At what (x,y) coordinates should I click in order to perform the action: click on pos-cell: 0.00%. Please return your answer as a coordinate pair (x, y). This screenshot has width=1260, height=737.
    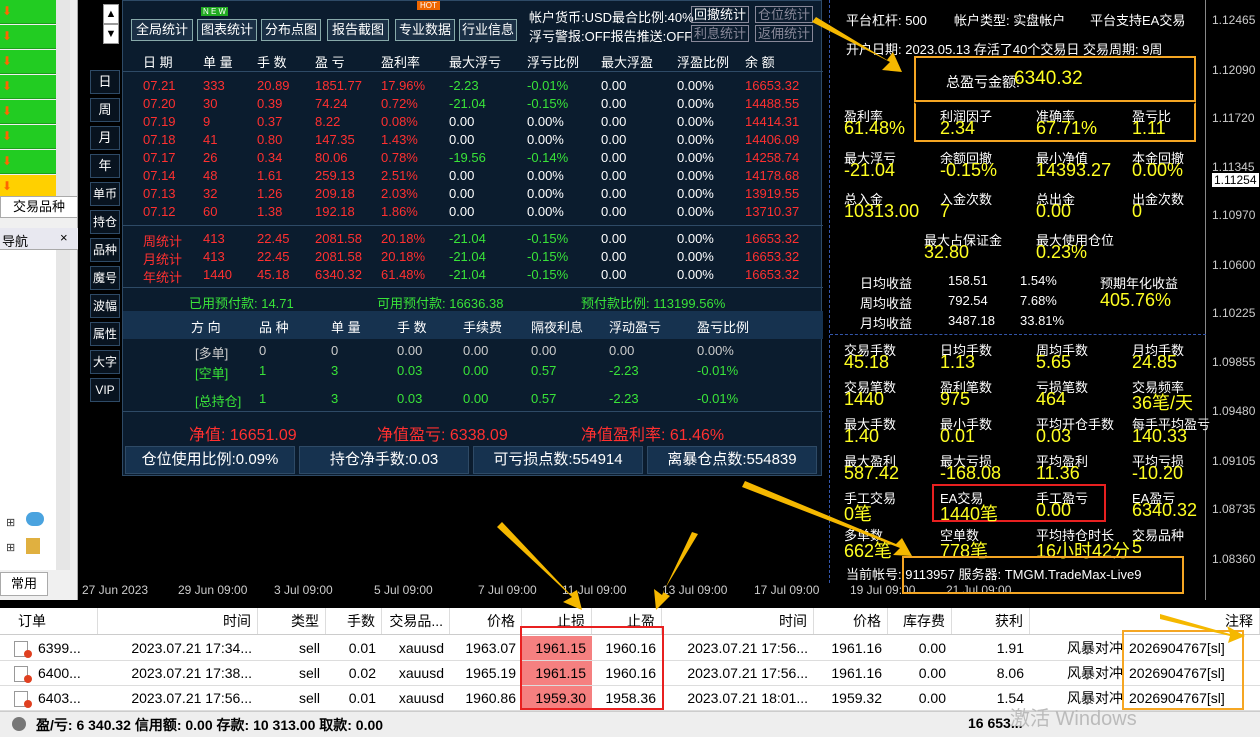
    Looking at the image, I should click on (715, 350).